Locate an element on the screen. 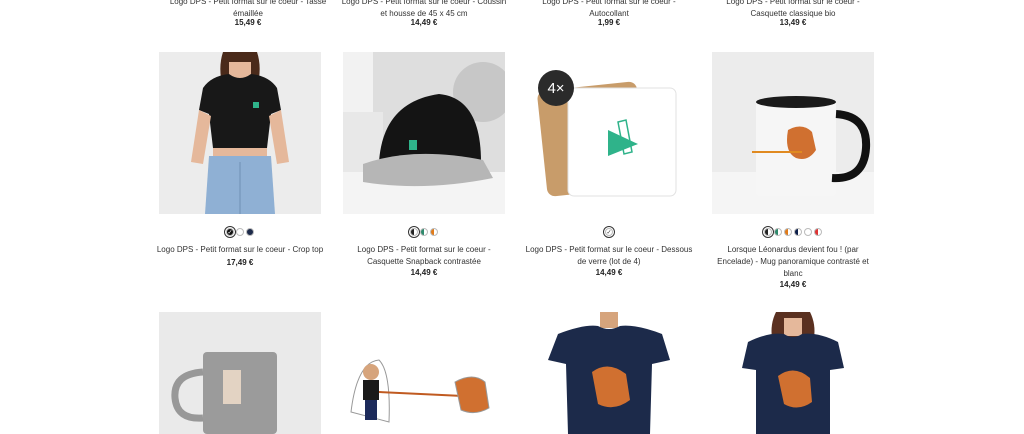 This screenshot has height=434, width=1024. product-image-crop-top is located at coordinates (240, 133).